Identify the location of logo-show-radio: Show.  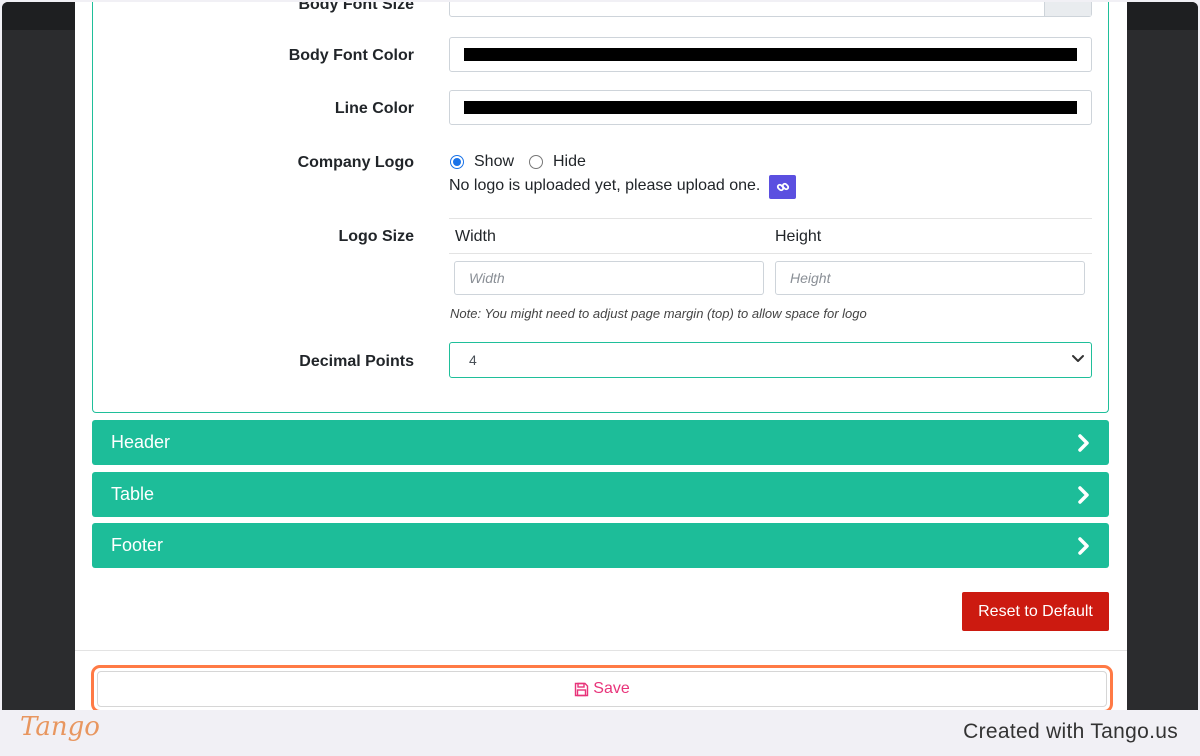
(482, 162).